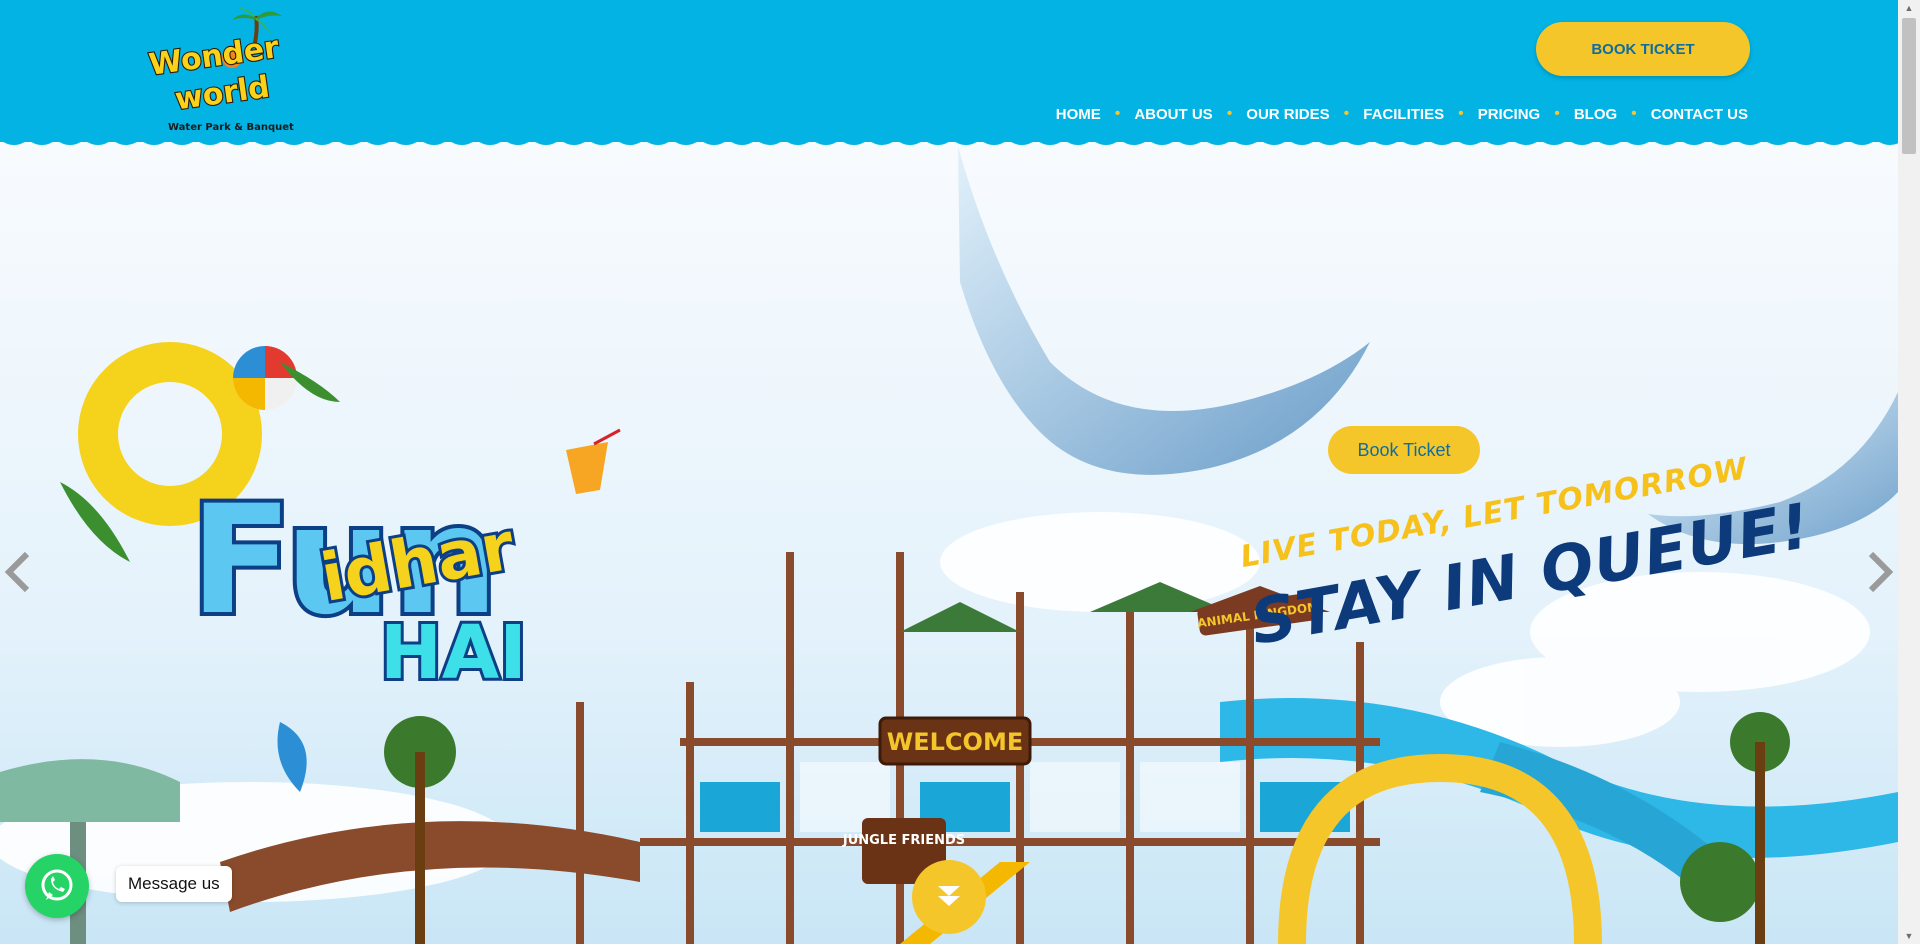 This screenshot has width=1920, height=944. I want to click on slider-prev-button, so click(18, 572).